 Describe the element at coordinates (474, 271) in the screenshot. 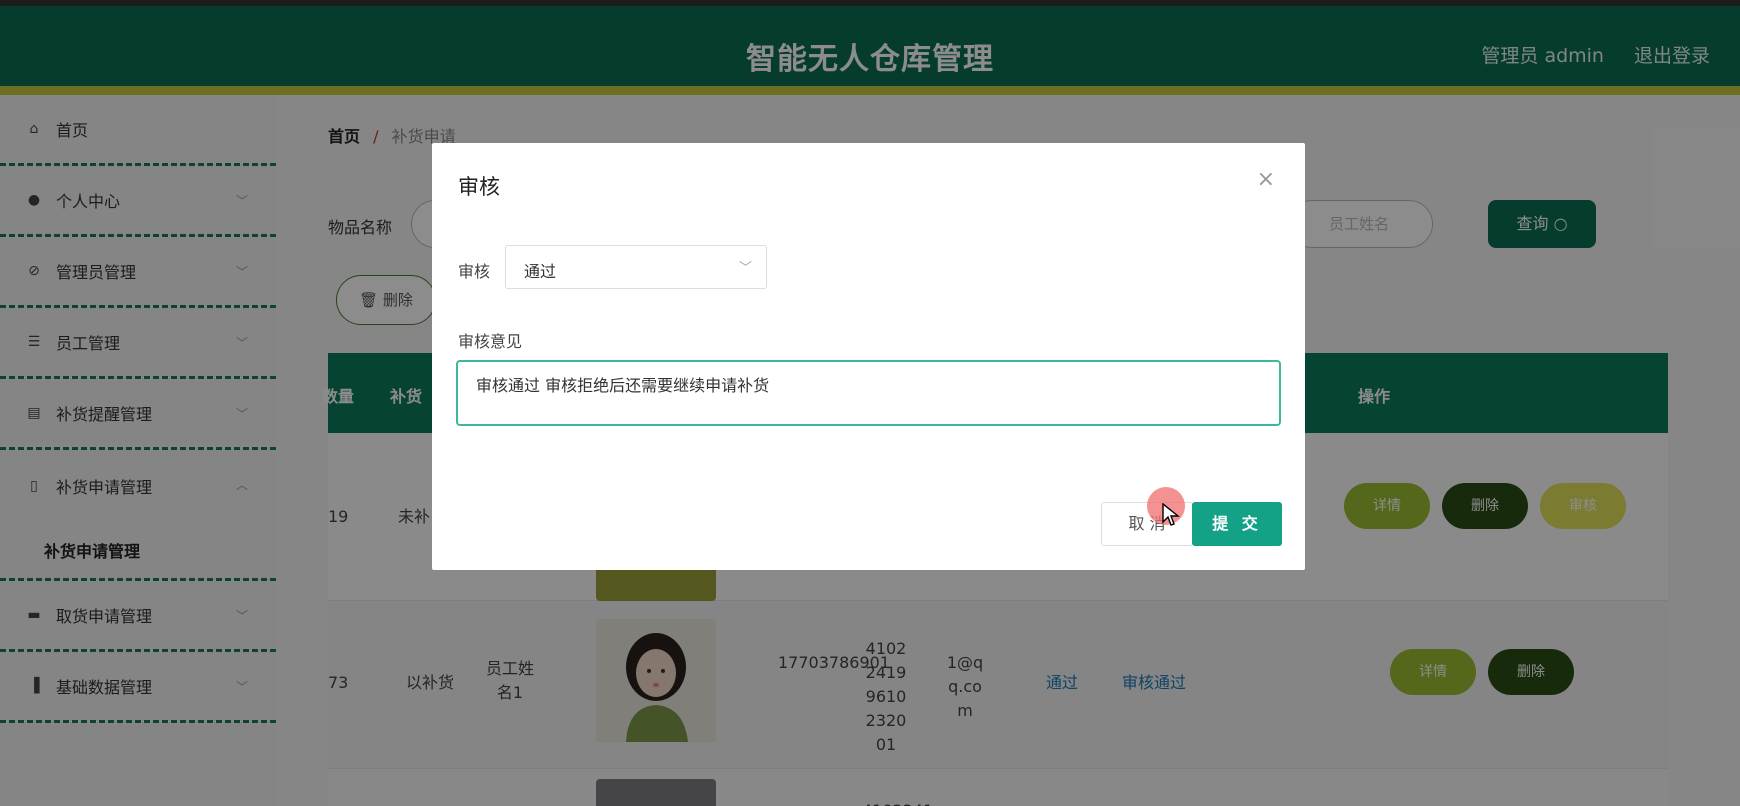

I see `audit-field-label: 审核` at that location.